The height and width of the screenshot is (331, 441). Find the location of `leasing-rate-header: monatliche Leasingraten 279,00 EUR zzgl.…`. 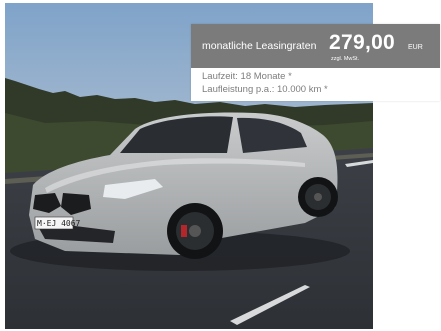

leasing-rate-header: monatliche Leasingraten 279,00 EUR zzgl.… is located at coordinates (315, 46).